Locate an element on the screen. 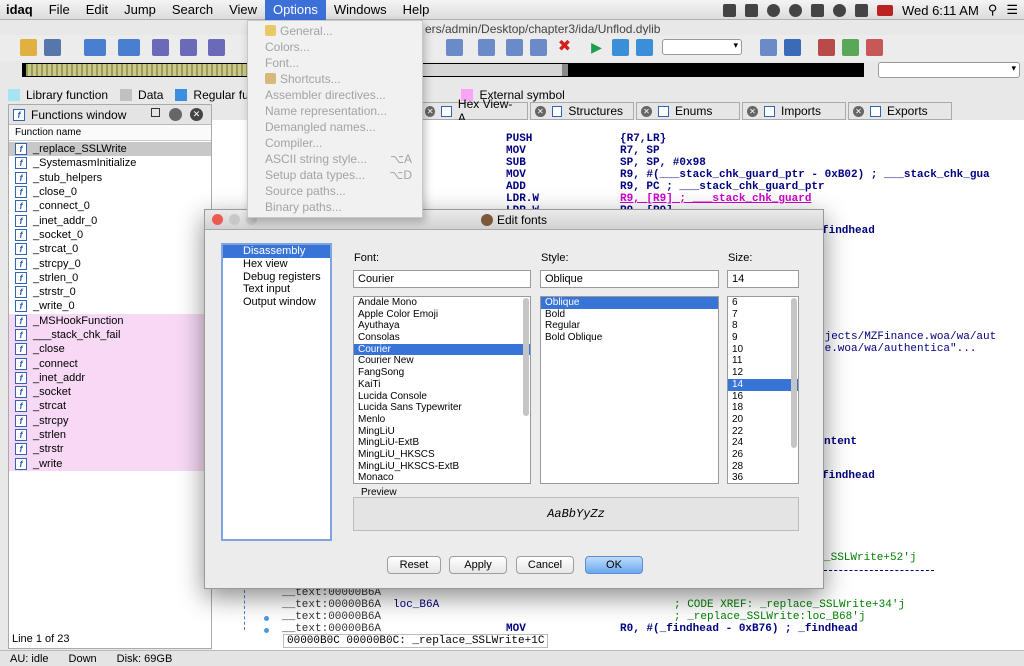  function-list-item: f _MSHookFunction is located at coordinates (110, 320).